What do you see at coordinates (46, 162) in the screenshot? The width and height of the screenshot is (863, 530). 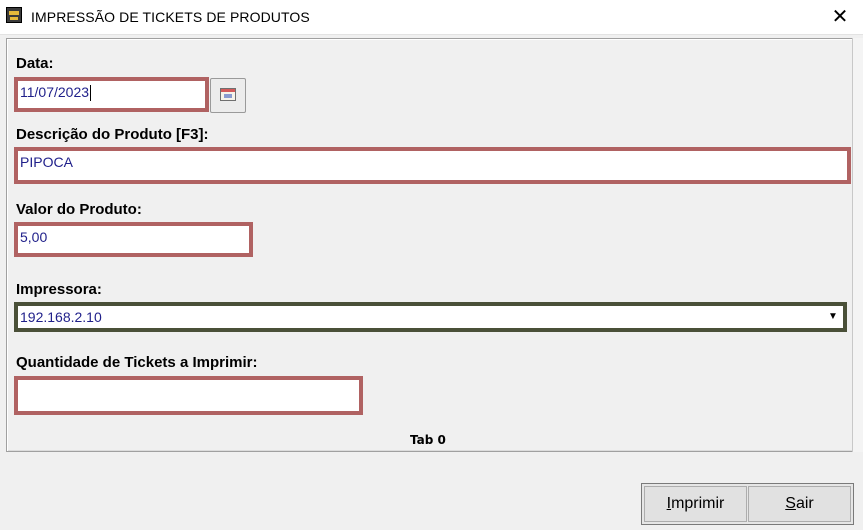 I see `product-description-value: PIPOCA` at bounding box center [46, 162].